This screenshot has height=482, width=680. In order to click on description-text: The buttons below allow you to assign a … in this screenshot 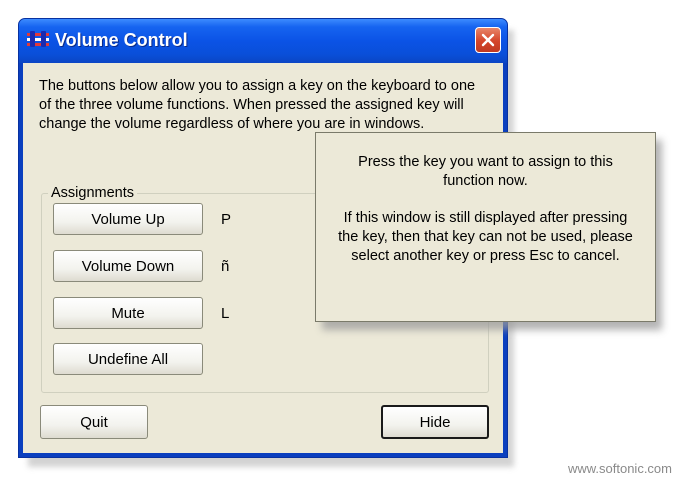, I will do `click(257, 105)`.